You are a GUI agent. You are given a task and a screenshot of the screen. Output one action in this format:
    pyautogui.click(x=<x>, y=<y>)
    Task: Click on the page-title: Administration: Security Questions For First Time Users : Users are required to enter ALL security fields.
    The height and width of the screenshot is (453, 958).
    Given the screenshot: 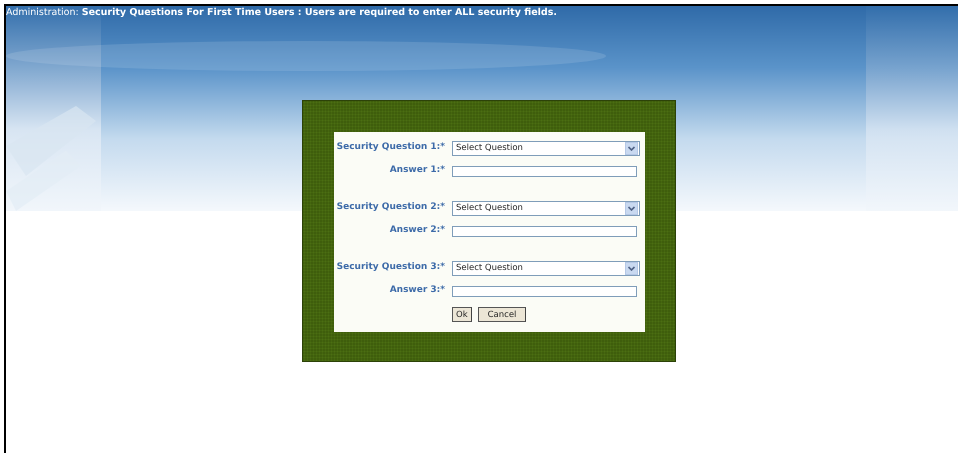 What is the action you would take?
    pyautogui.click(x=282, y=12)
    